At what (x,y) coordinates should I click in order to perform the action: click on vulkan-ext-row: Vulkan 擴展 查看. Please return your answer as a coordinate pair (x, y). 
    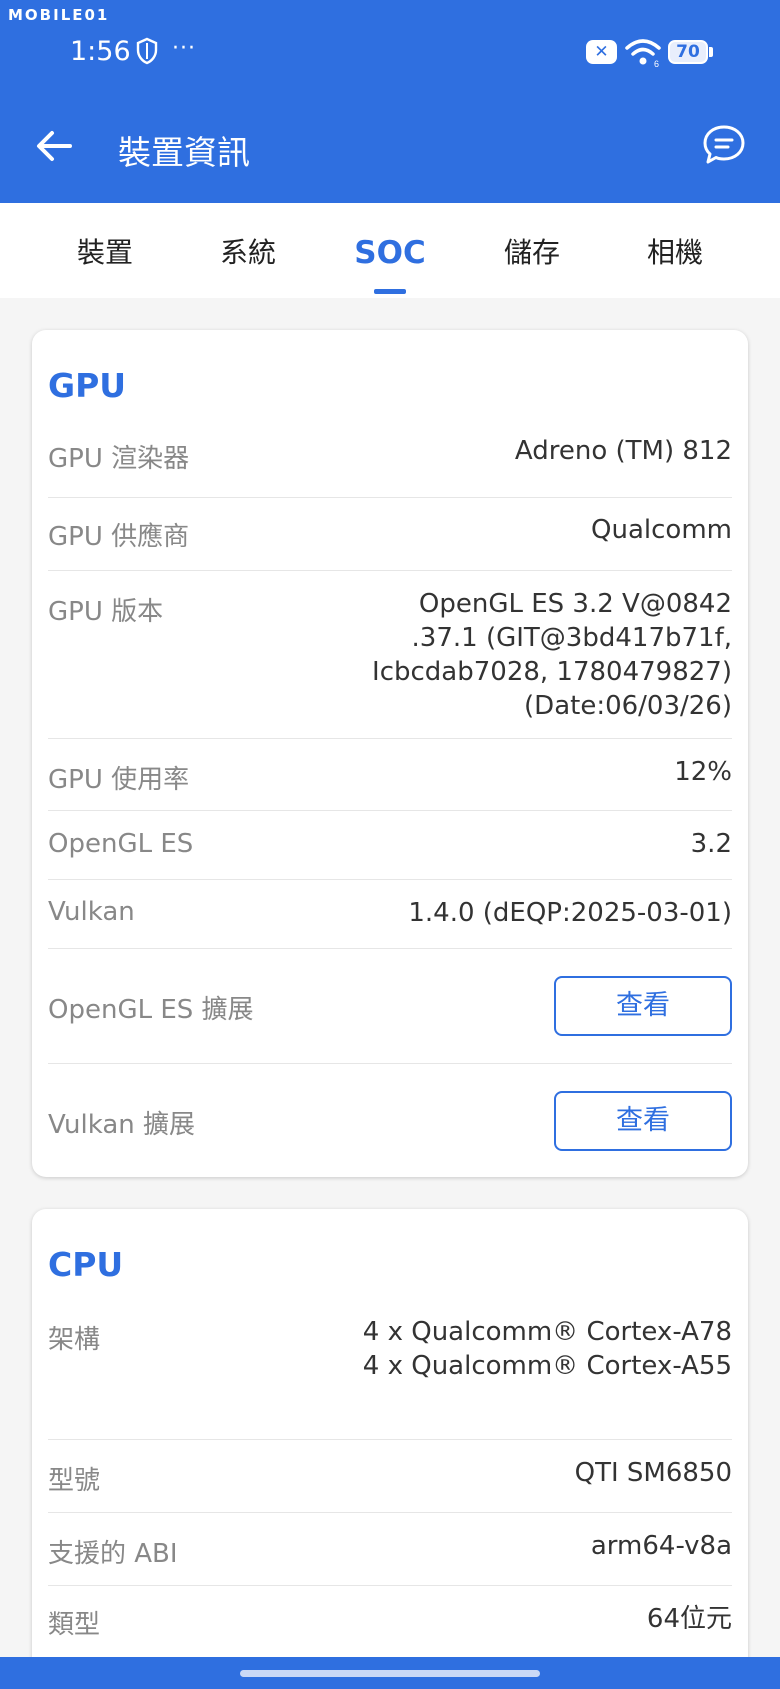
    Looking at the image, I should click on (390, 1120).